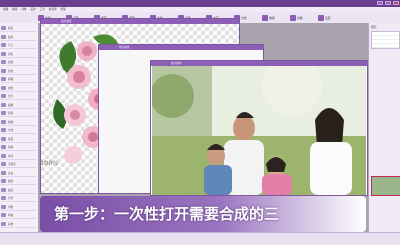  I want to click on panel-item: 贴图, so click(18, 105).